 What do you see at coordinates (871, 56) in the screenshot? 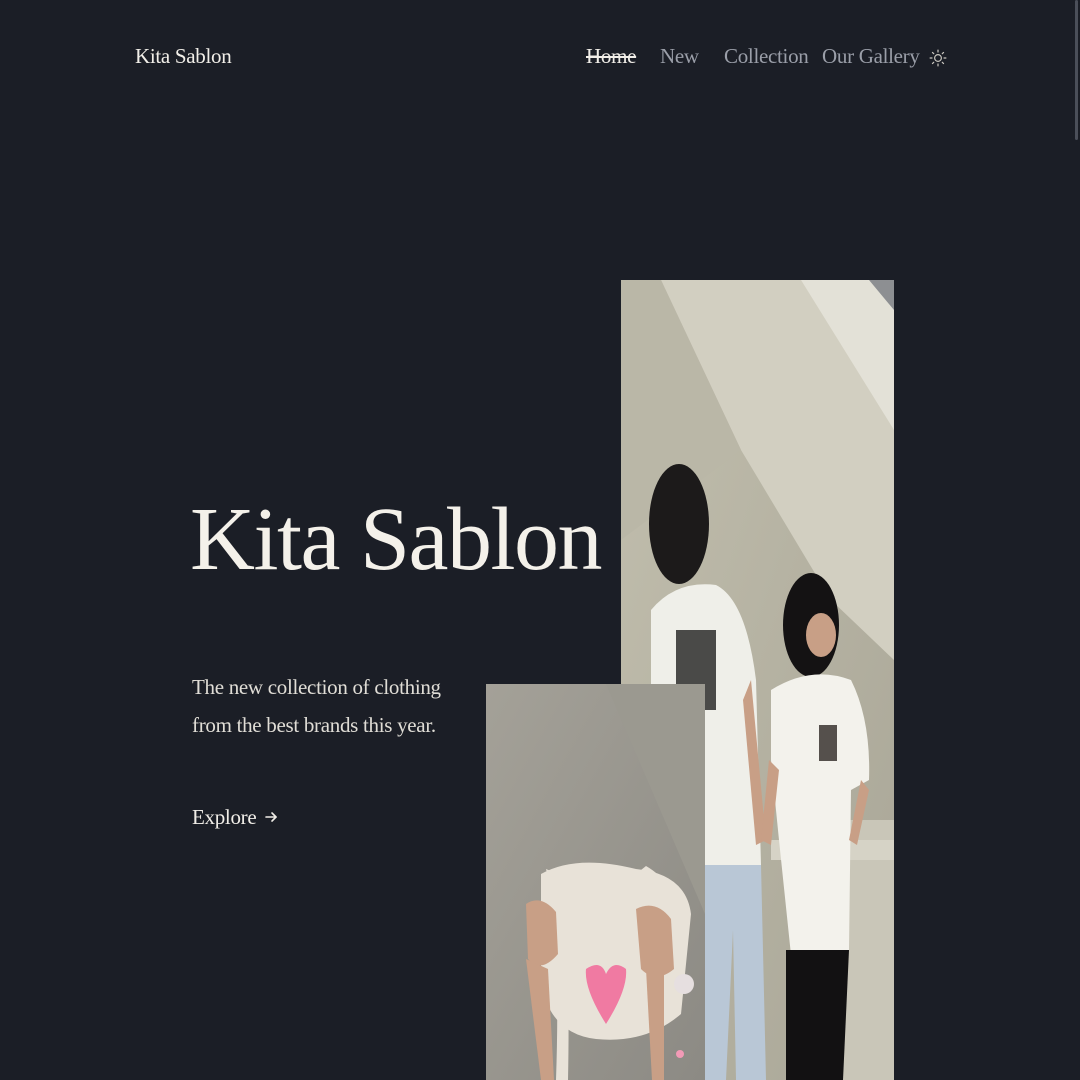
I see `nav-item-our-gallery: Our Gallery` at bounding box center [871, 56].